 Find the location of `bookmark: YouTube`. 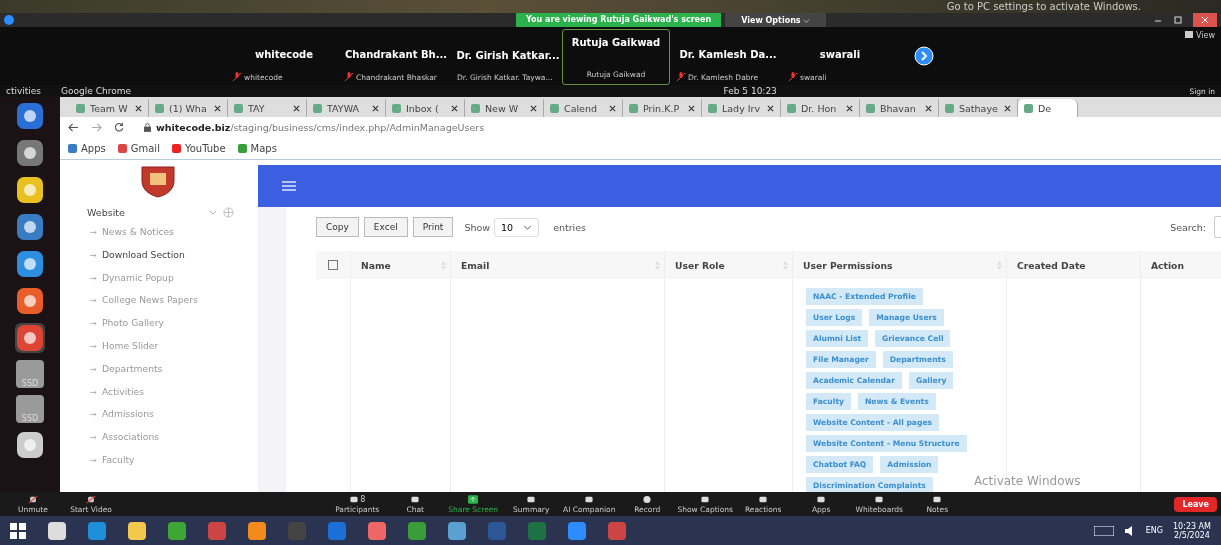

bookmark: YouTube is located at coordinates (198, 148).